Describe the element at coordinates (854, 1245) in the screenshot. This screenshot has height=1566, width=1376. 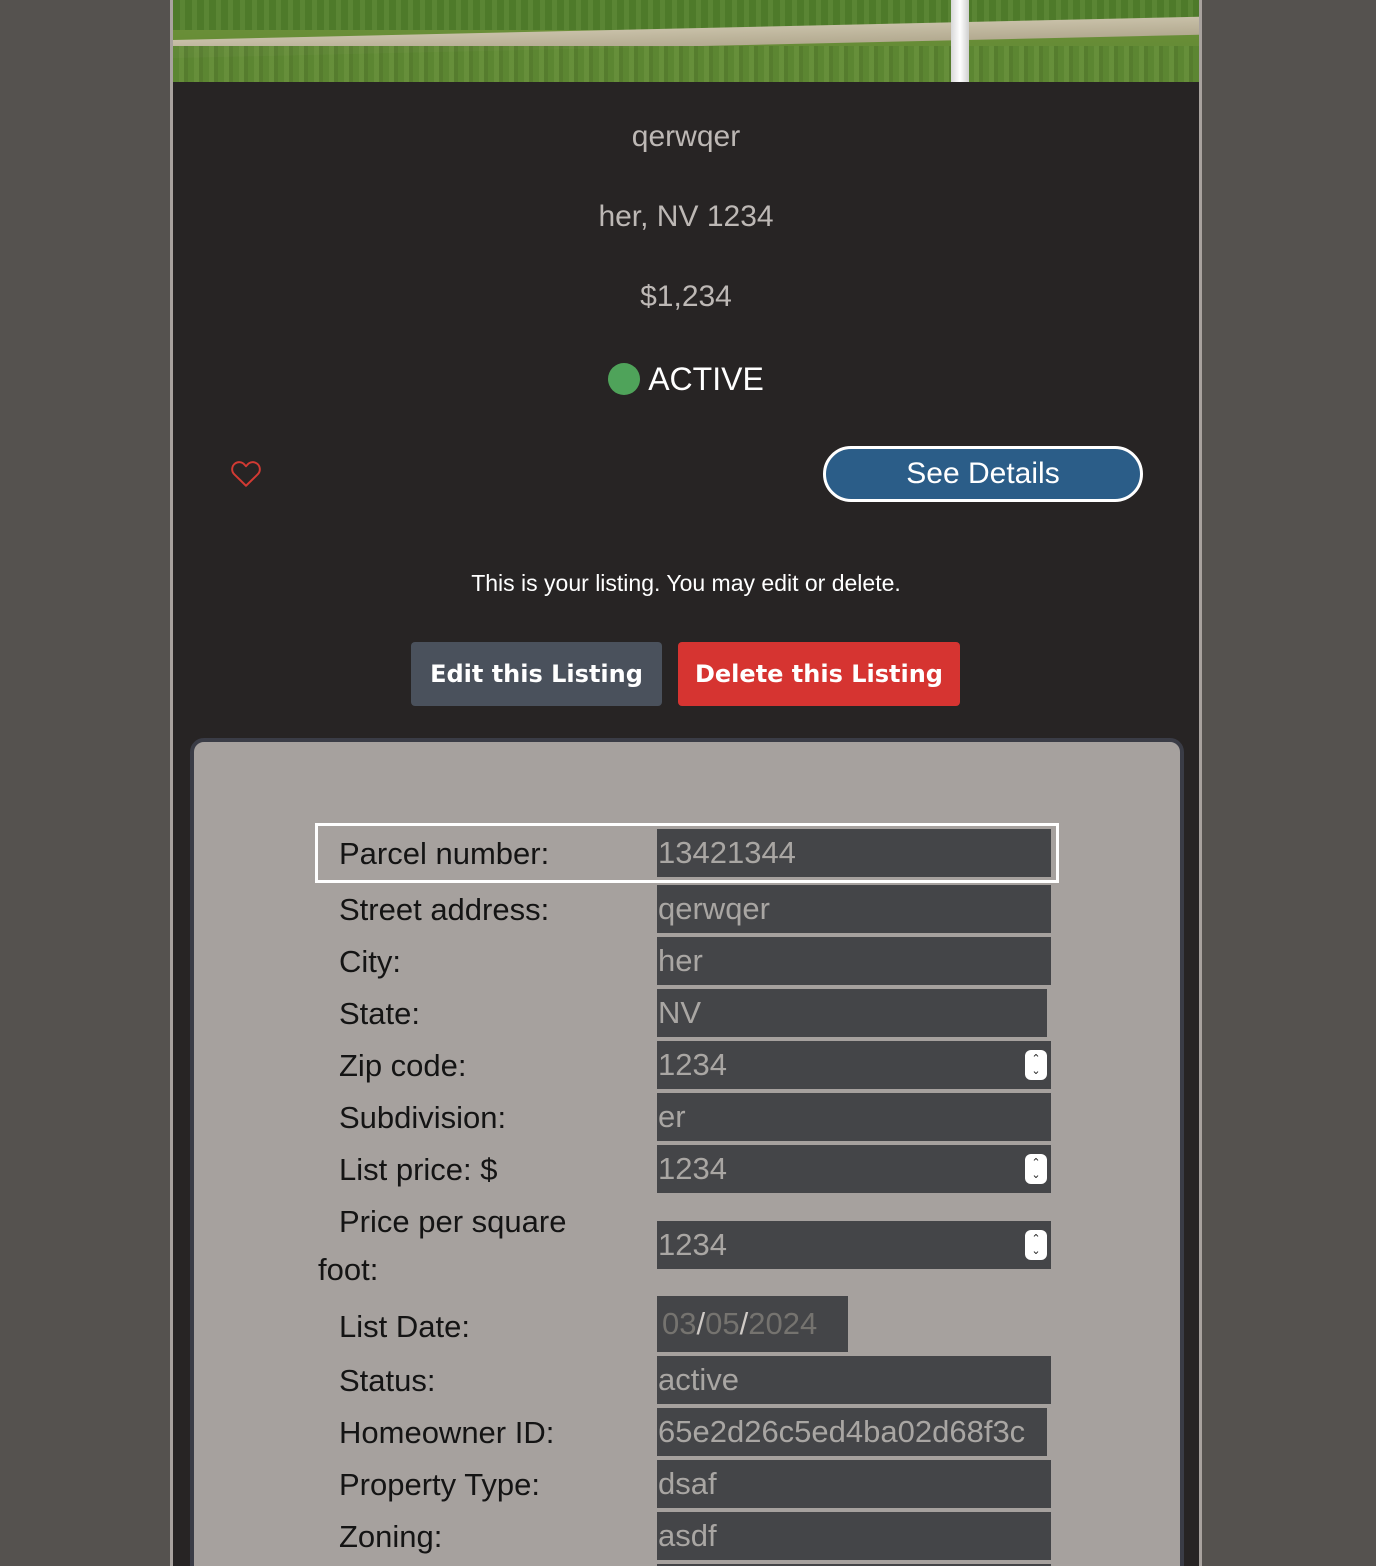
I see `price-per-sqft-input: 1234 ⌃ ⌄` at that location.